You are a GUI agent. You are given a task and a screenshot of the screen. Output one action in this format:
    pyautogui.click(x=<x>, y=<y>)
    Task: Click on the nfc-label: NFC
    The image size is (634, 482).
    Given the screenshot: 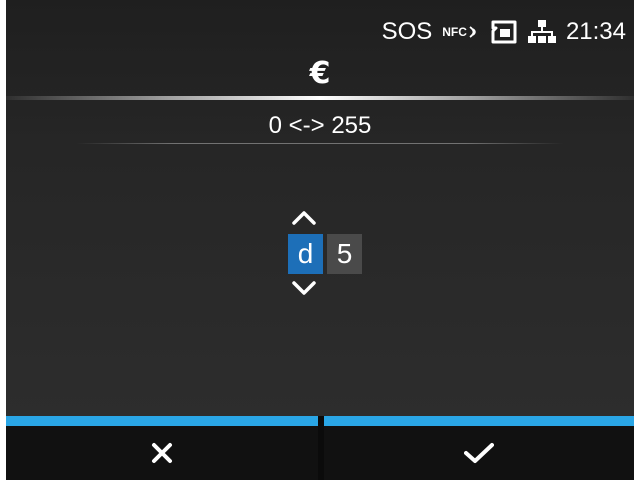 What is the action you would take?
    pyautogui.click(x=454, y=32)
    